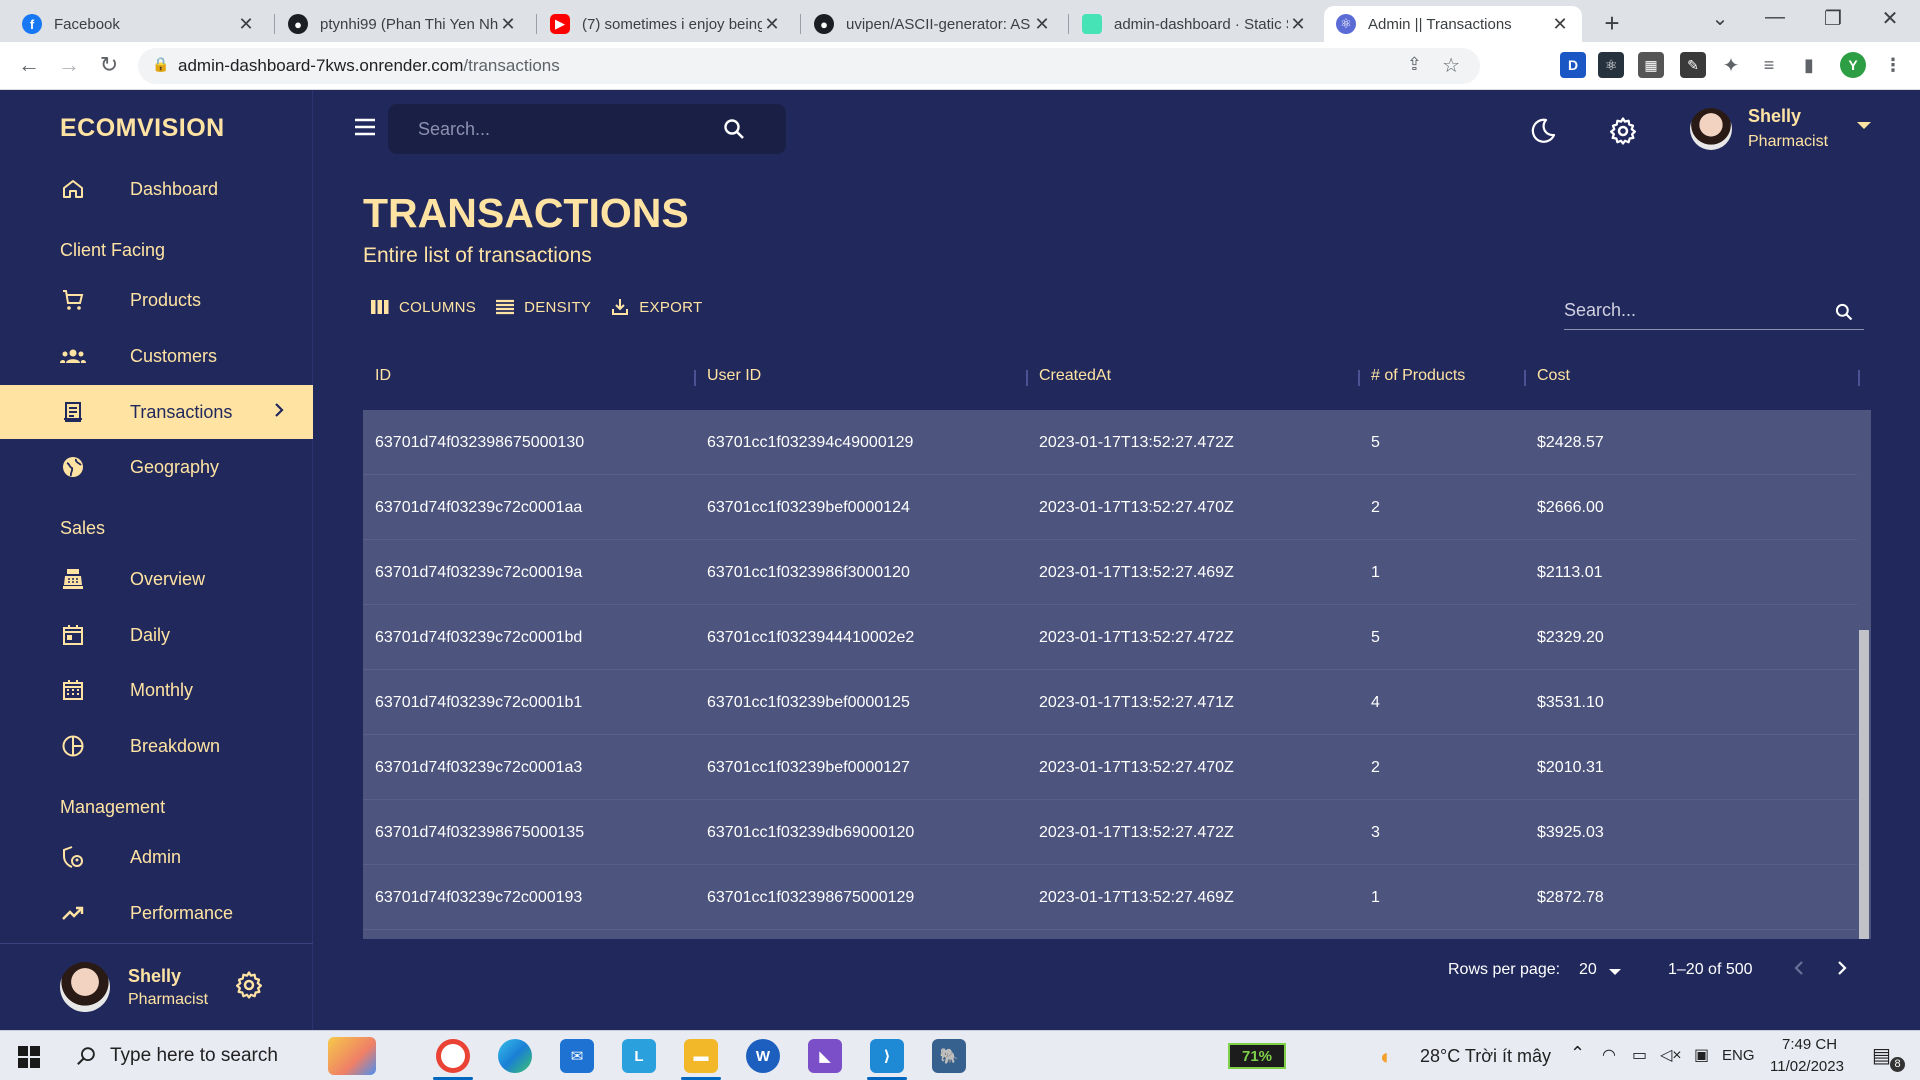 Image resolution: width=1920 pixels, height=1080 pixels. Describe the element at coordinates (639, 1056) in the screenshot. I see `app-l-icon: L` at that location.